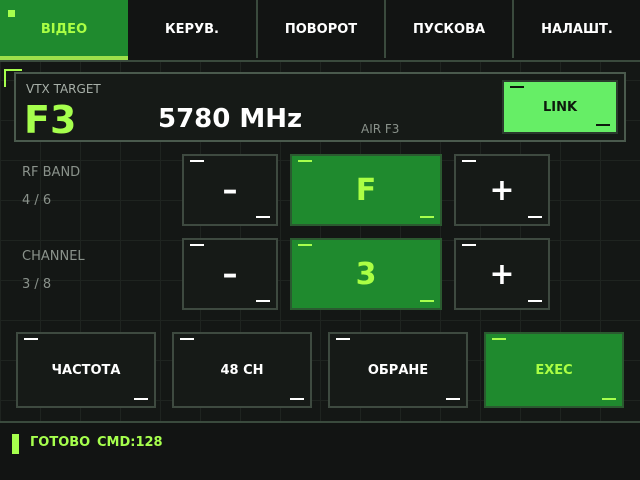  I want to click on 48ch-button-label: 48 CH, so click(242, 370).